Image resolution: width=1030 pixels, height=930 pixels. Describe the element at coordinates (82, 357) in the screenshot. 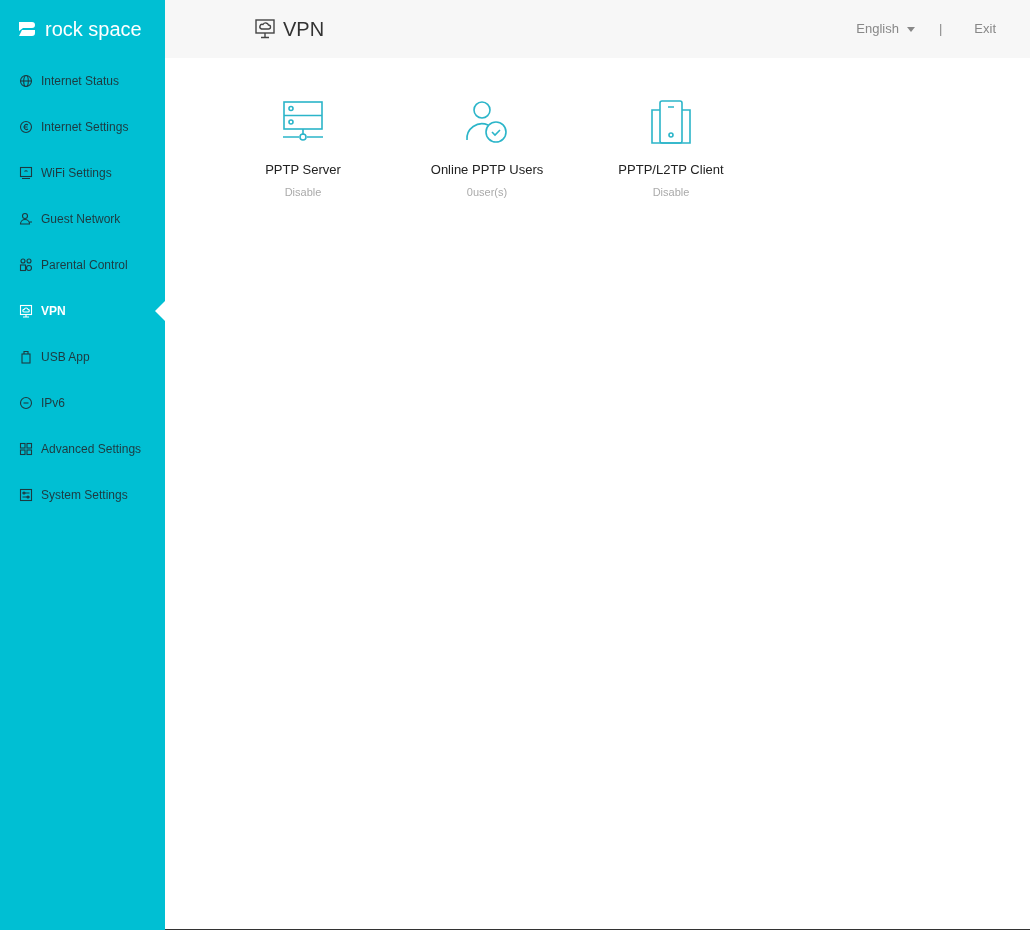

I see `sidebar-item: USB App` at that location.